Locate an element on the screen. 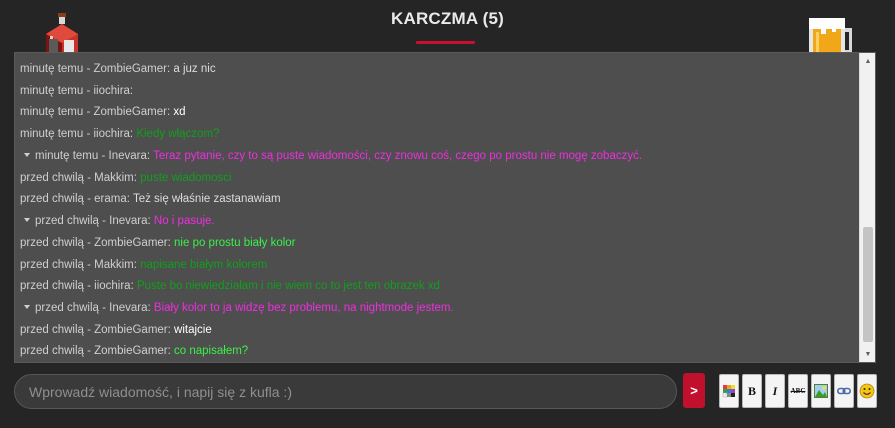  message-text: napisane białym kolorem is located at coordinates (204, 265).